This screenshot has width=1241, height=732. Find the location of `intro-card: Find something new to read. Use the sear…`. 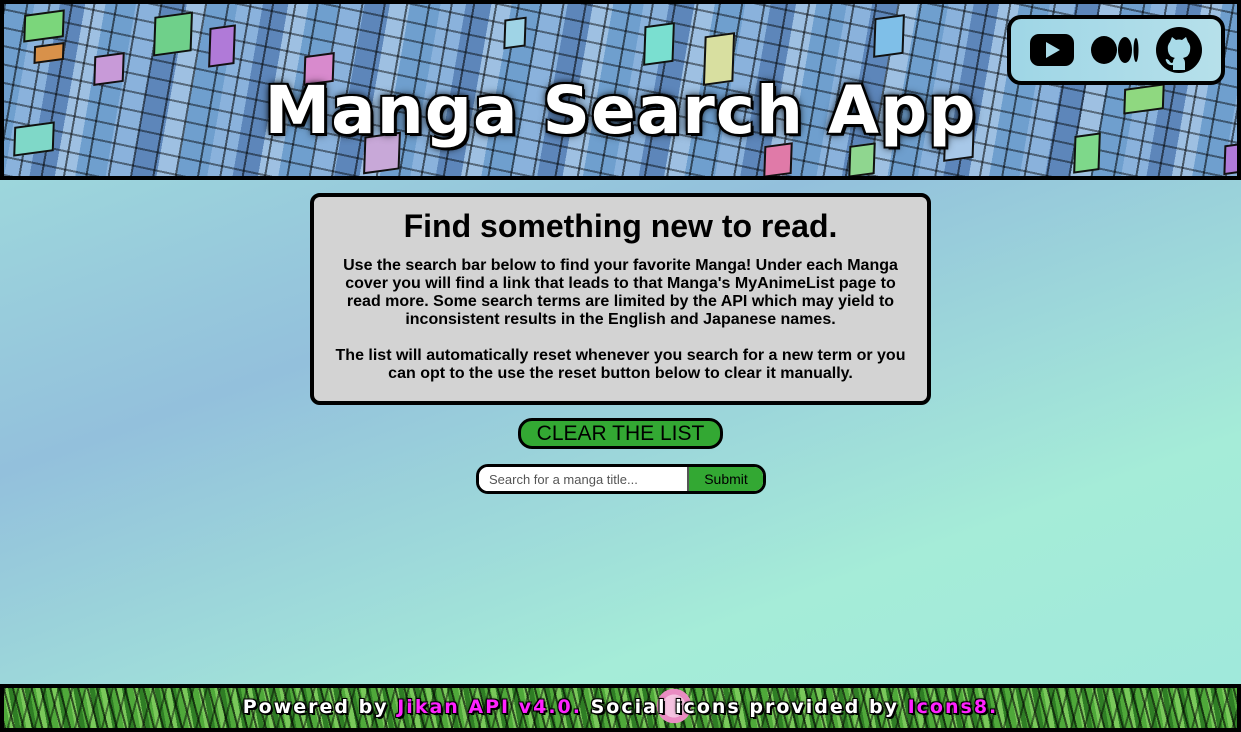

intro-card: Find something new to read. Use the sear… is located at coordinates (620, 299).